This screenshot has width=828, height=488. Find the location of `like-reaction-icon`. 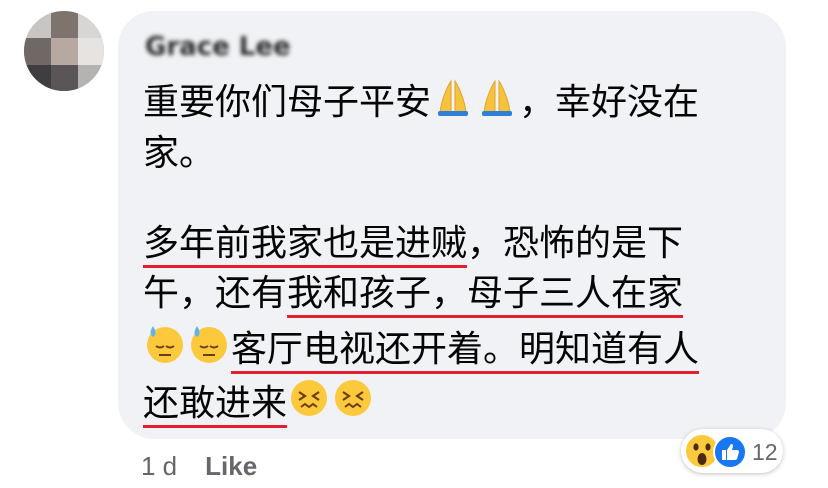

like-reaction-icon is located at coordinates (730, 454).